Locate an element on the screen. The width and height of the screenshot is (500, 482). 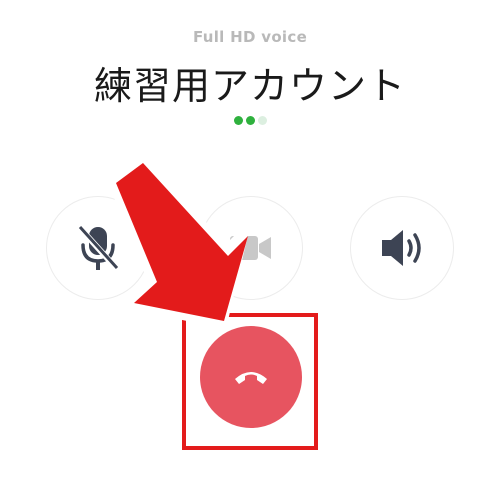
connection-indicator is located at coordinates (250, 120).